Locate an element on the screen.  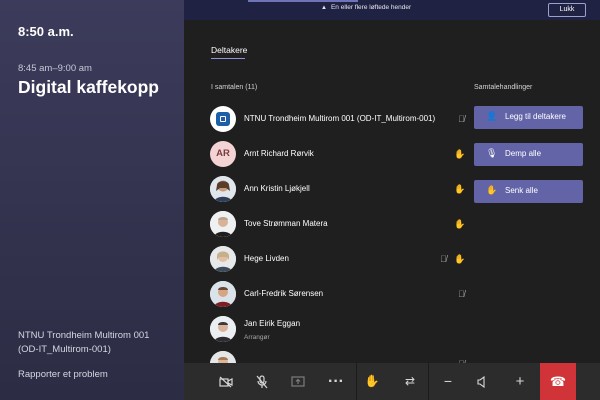
in-call-section-title: I samtalen (11) is located at coordinates (234, 87).